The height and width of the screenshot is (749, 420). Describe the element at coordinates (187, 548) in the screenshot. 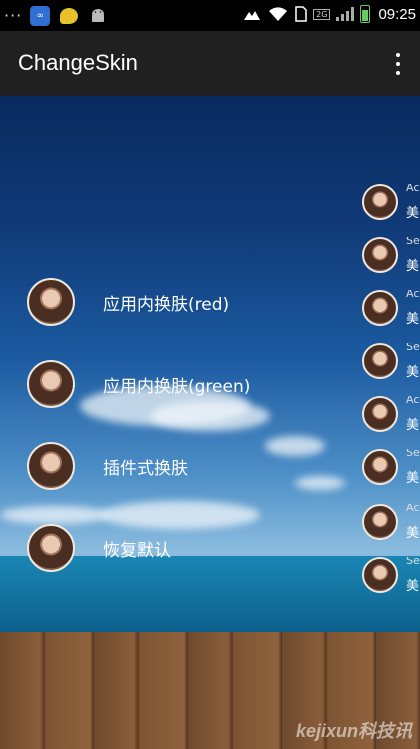

I see `menu-item-restore-default: 恢复默认` at that location.